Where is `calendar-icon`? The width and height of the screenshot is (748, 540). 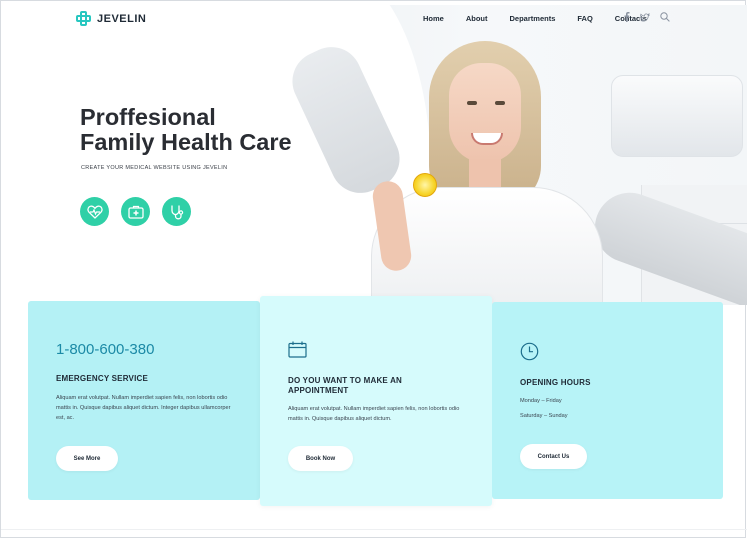
calendar-icon is located at coordinates (297, 352).